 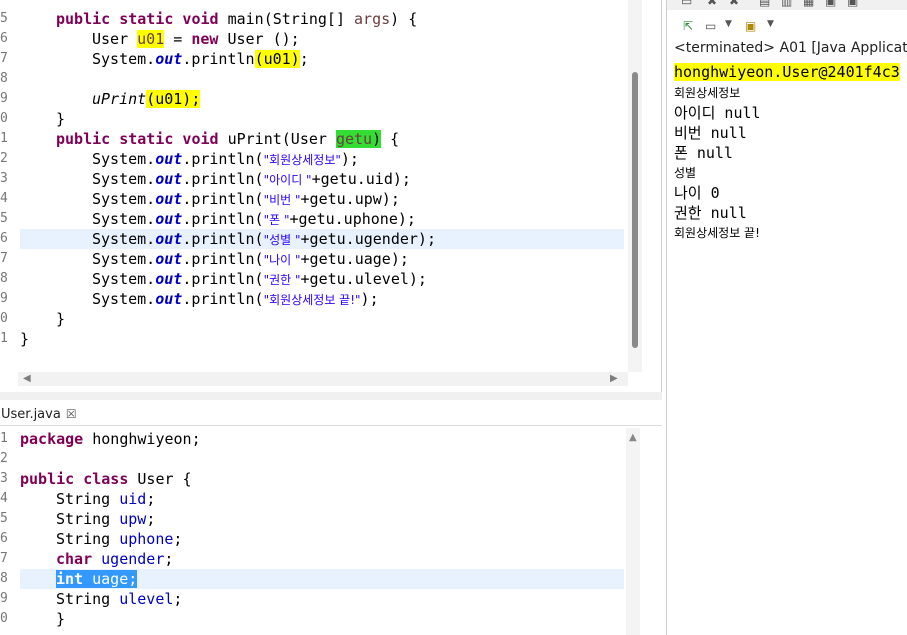 What do you see at coordinates (71, 414) in the screenshot?
I see `close-tab-icon: ☒` at bounding box center [71, 414].